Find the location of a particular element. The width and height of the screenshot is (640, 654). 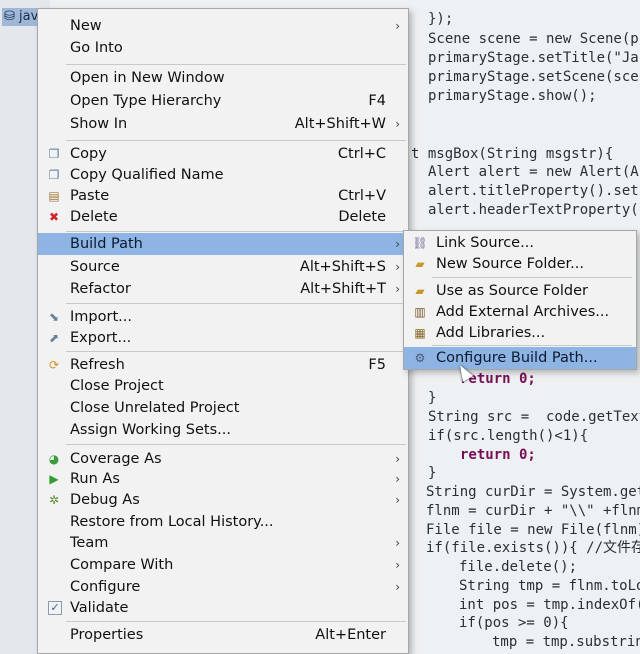

coverage-icon: ◕ is located at coordinates (54, 459).